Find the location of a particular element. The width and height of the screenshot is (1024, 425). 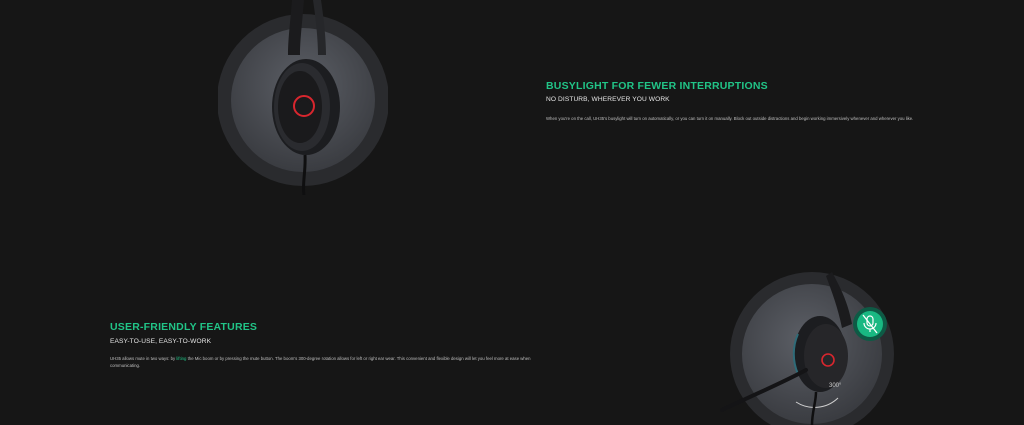

mute-mic-icon is located at coordinates (870, 324).